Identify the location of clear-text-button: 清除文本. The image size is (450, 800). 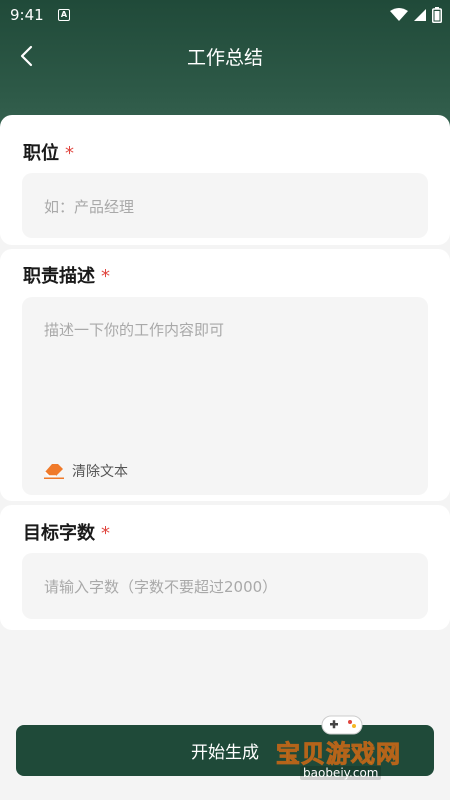
(86, 471).